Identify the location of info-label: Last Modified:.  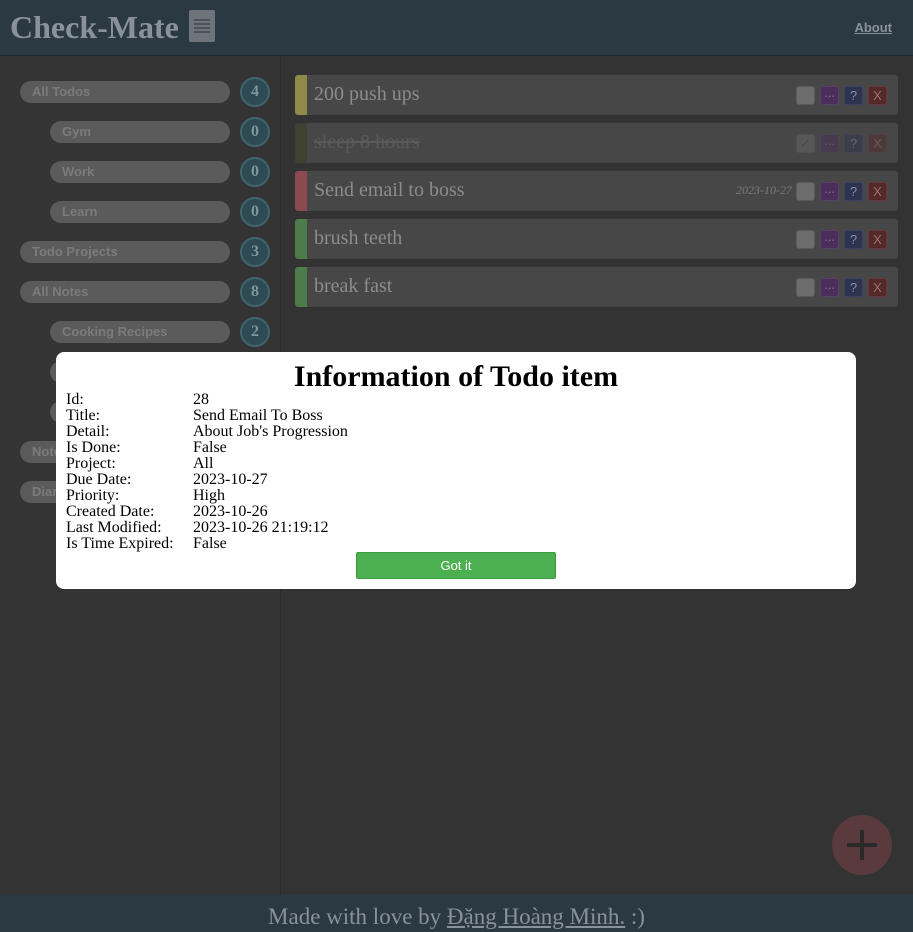
(114, 527).